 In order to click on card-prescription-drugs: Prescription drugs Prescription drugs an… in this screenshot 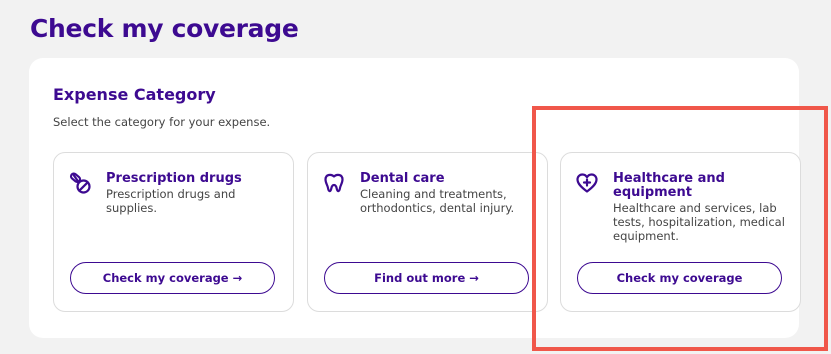, I will do `click(173, 232)`.